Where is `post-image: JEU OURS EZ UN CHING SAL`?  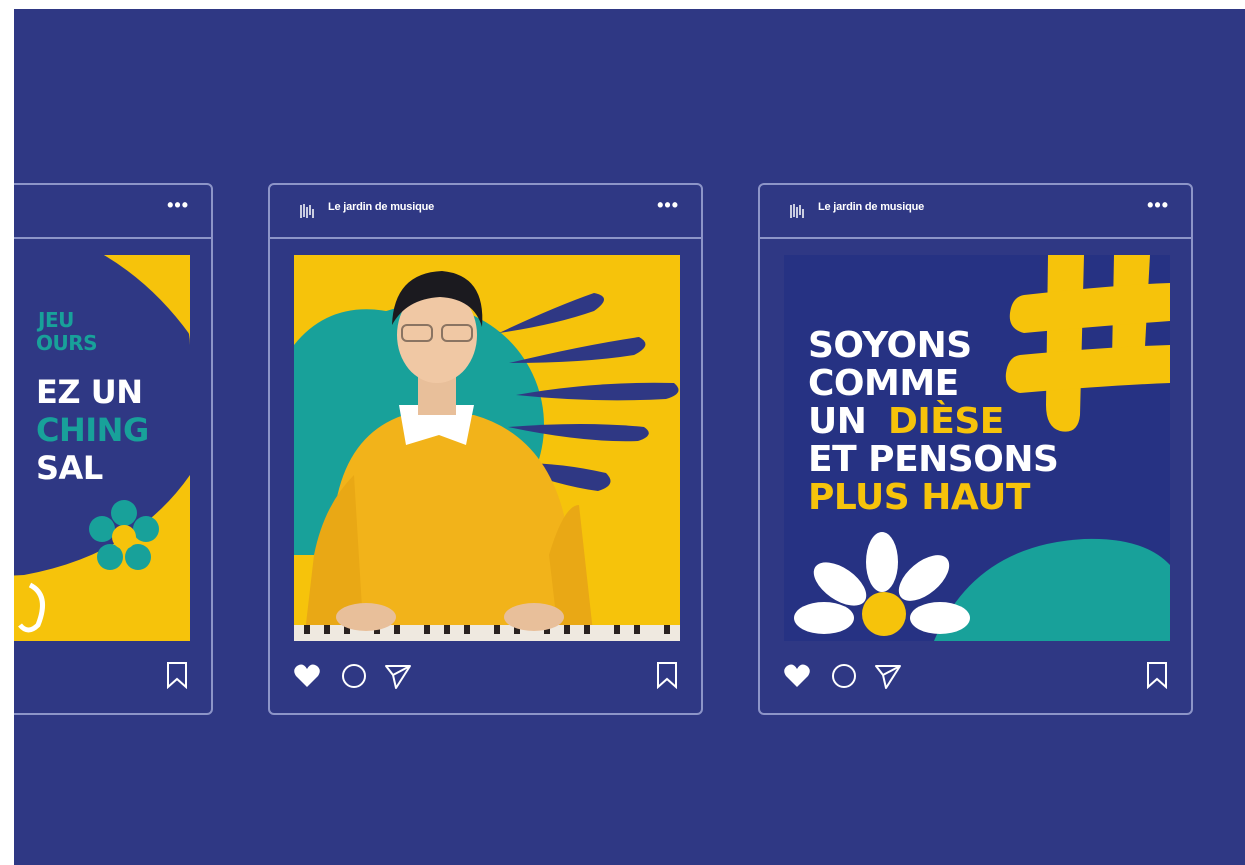 post-image: JEU OURS EZ UN CHING SAL is located at coordinates (102, 448).